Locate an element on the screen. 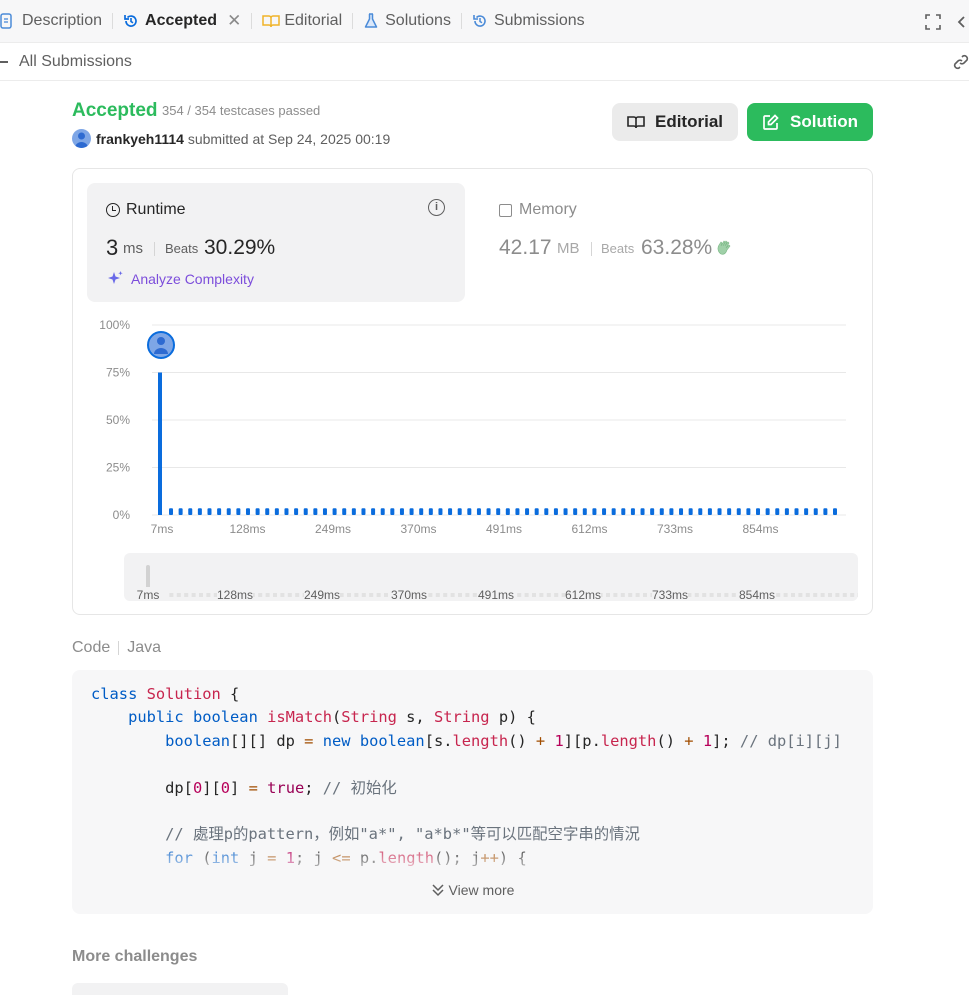  tab-submissions: Submissions is located at coordinates (528, 21).